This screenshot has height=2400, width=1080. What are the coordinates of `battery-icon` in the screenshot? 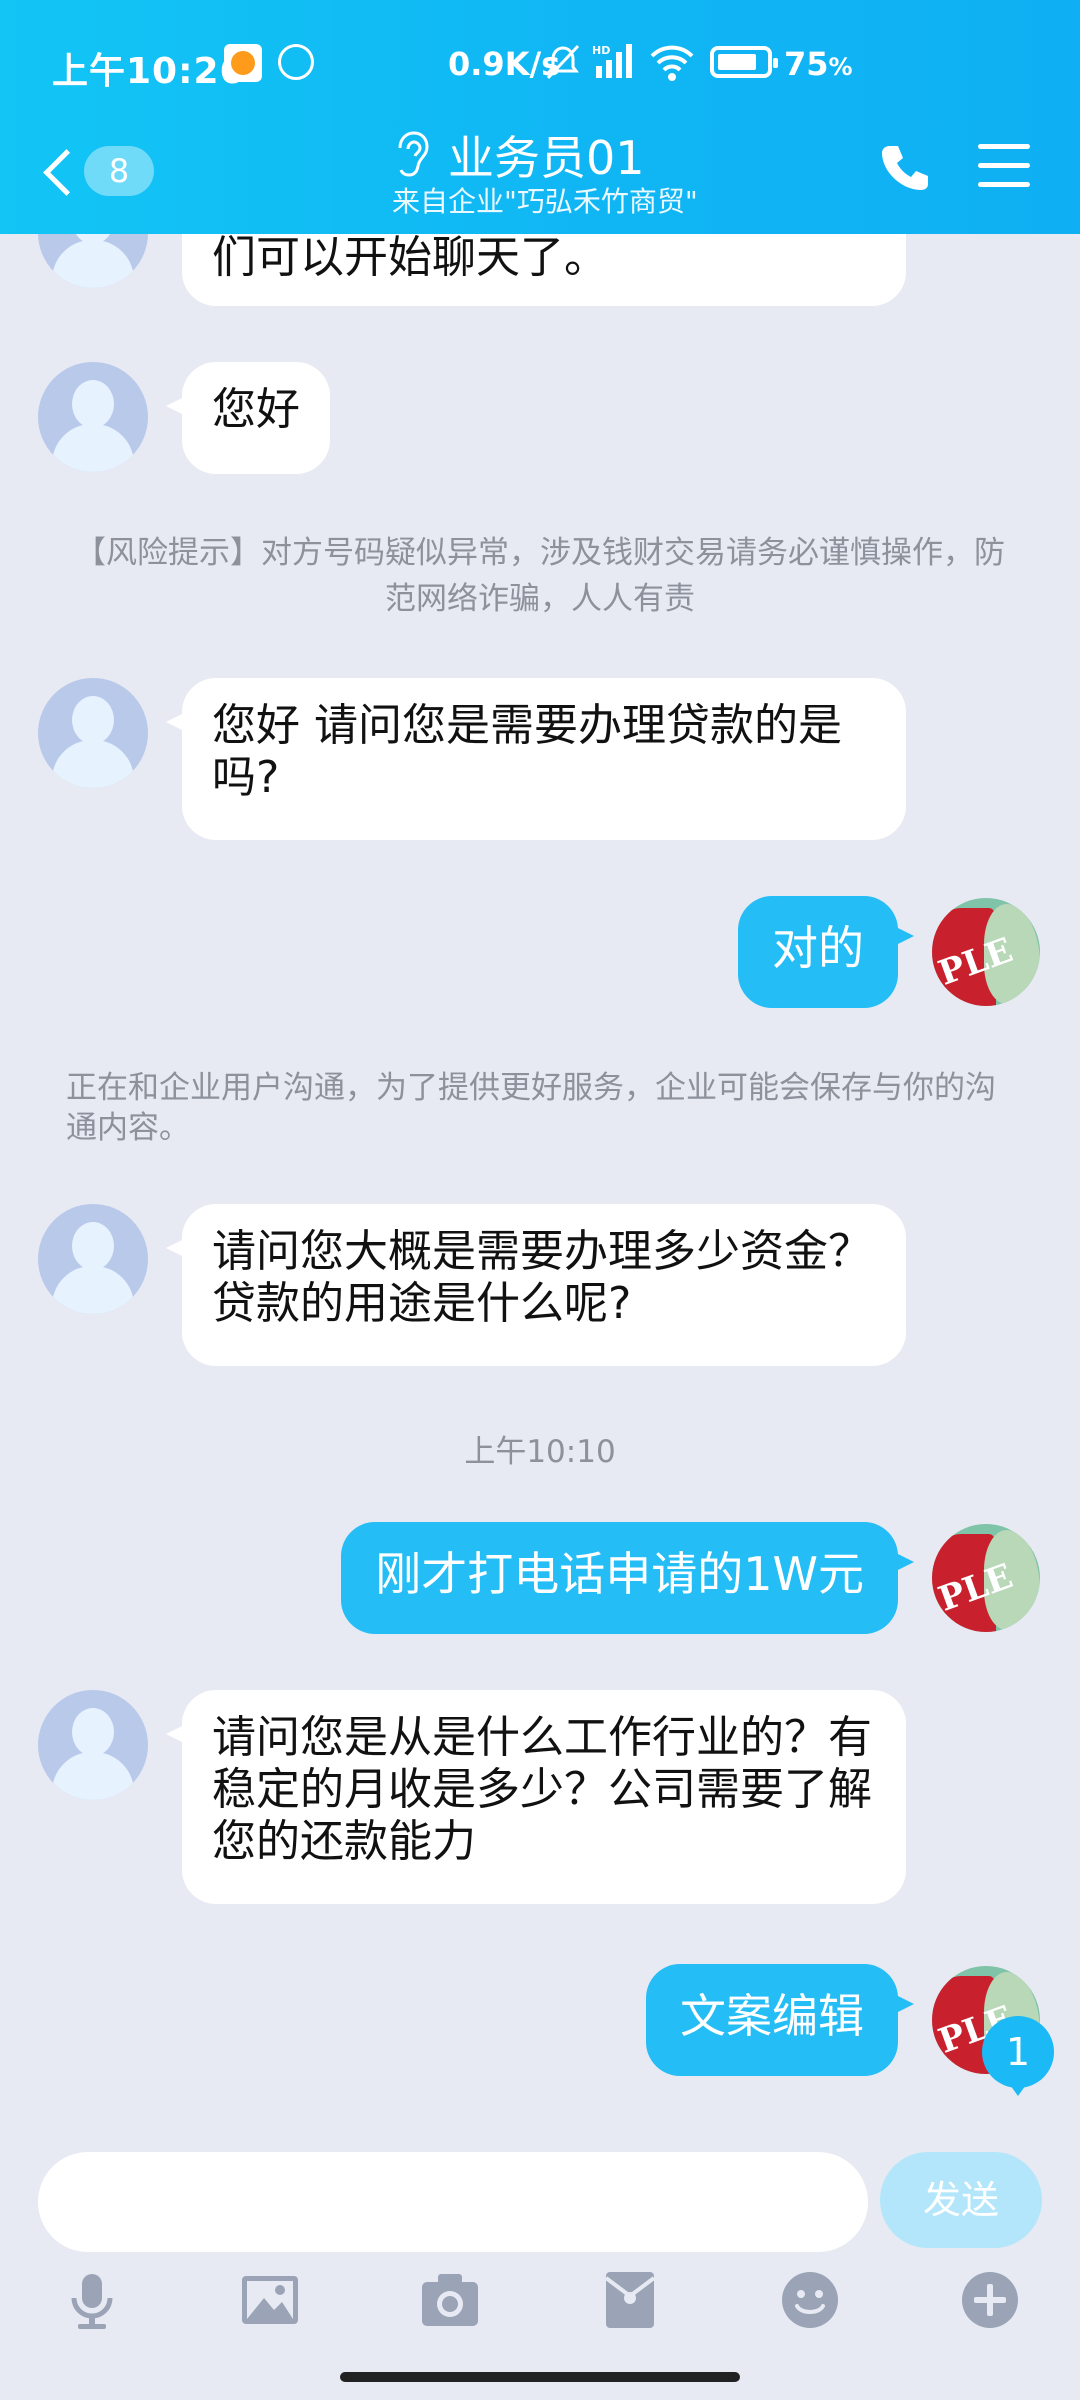 It's located at (744, 62).